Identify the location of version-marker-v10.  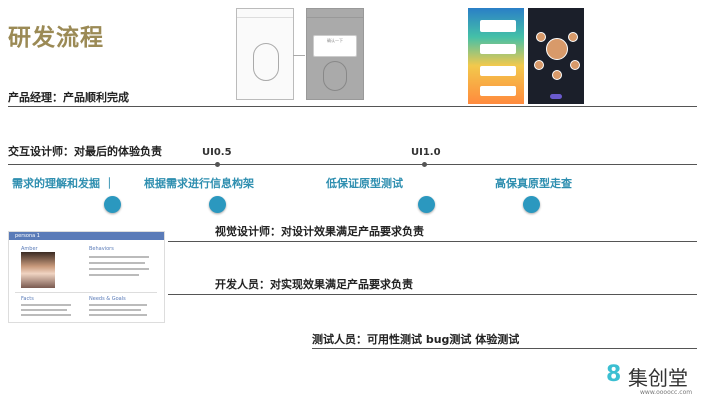
(424, 164).